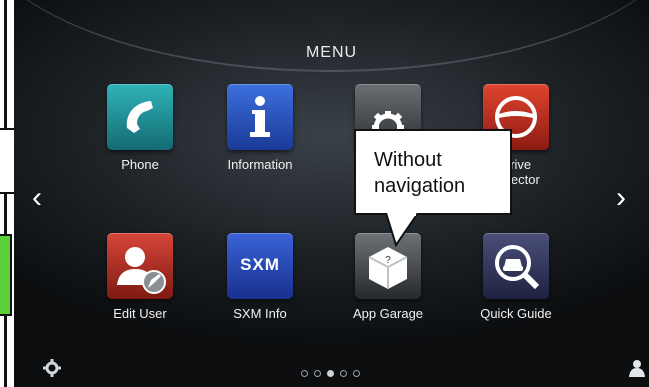  I want to click on tile-information: Information, so click(260, 128).